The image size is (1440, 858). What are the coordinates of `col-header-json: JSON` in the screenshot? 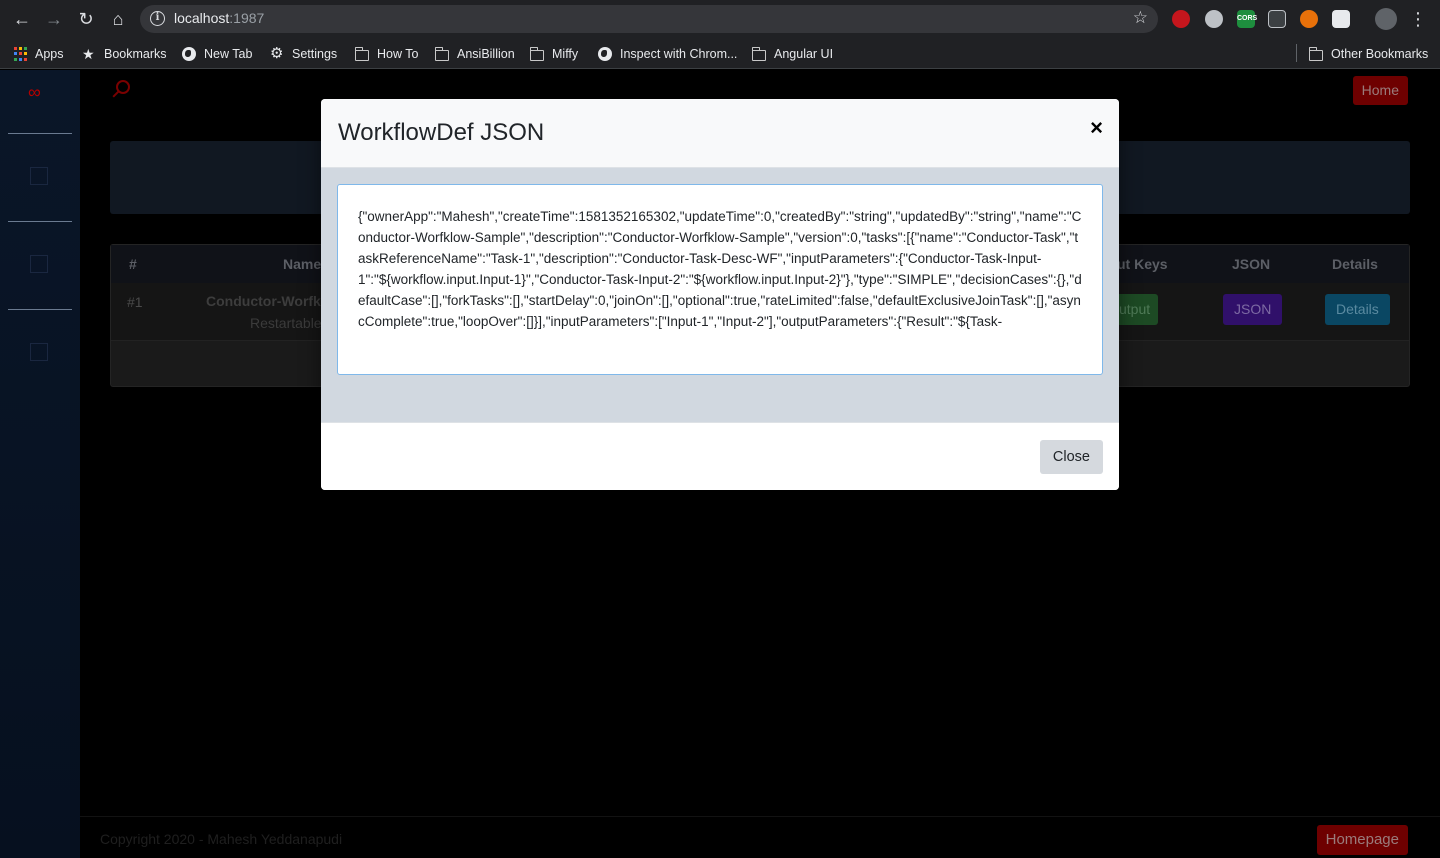 It's located at (1251, 264).